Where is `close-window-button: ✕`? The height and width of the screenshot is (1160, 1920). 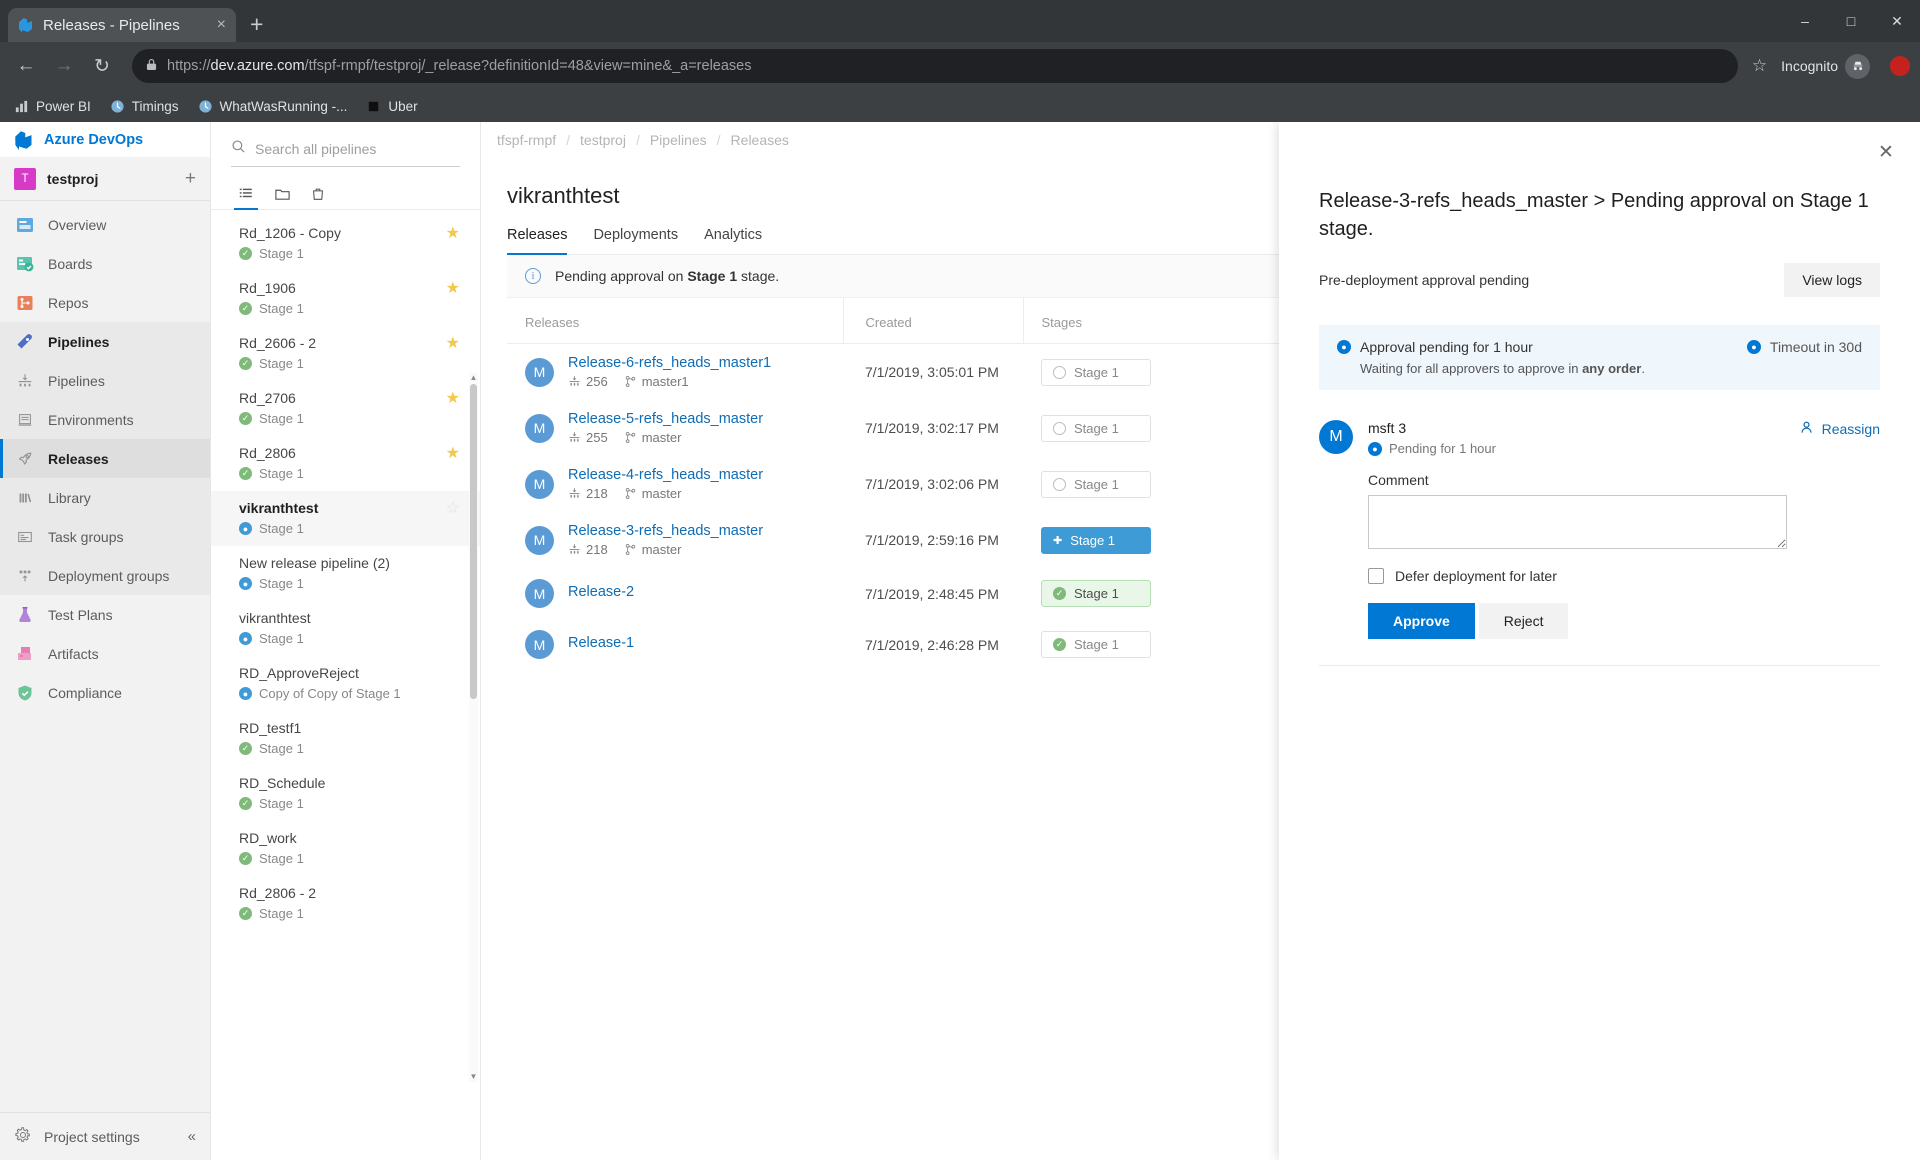 close-window-button: ✕ is located at coordinates (1897, 21).